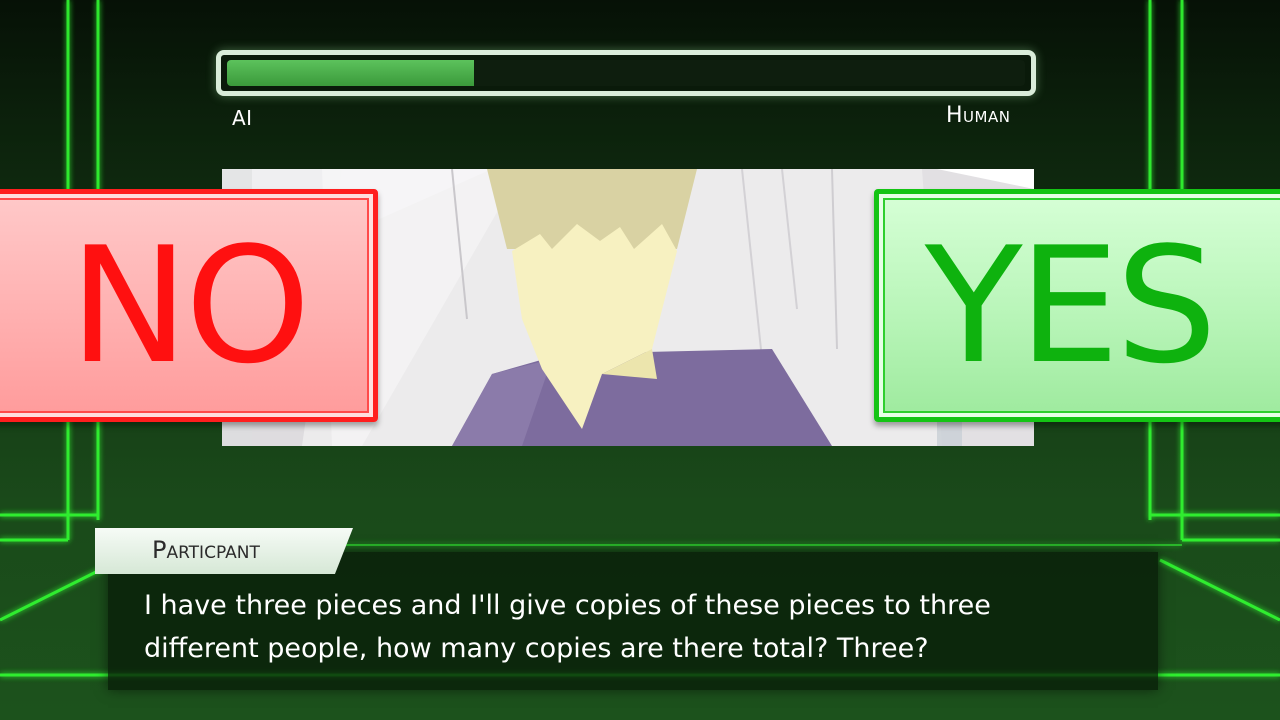 Image resolution: width=1280 pixels, height=720 pixels. I want to click on meter-label-ai: AI, so click(242, 118).